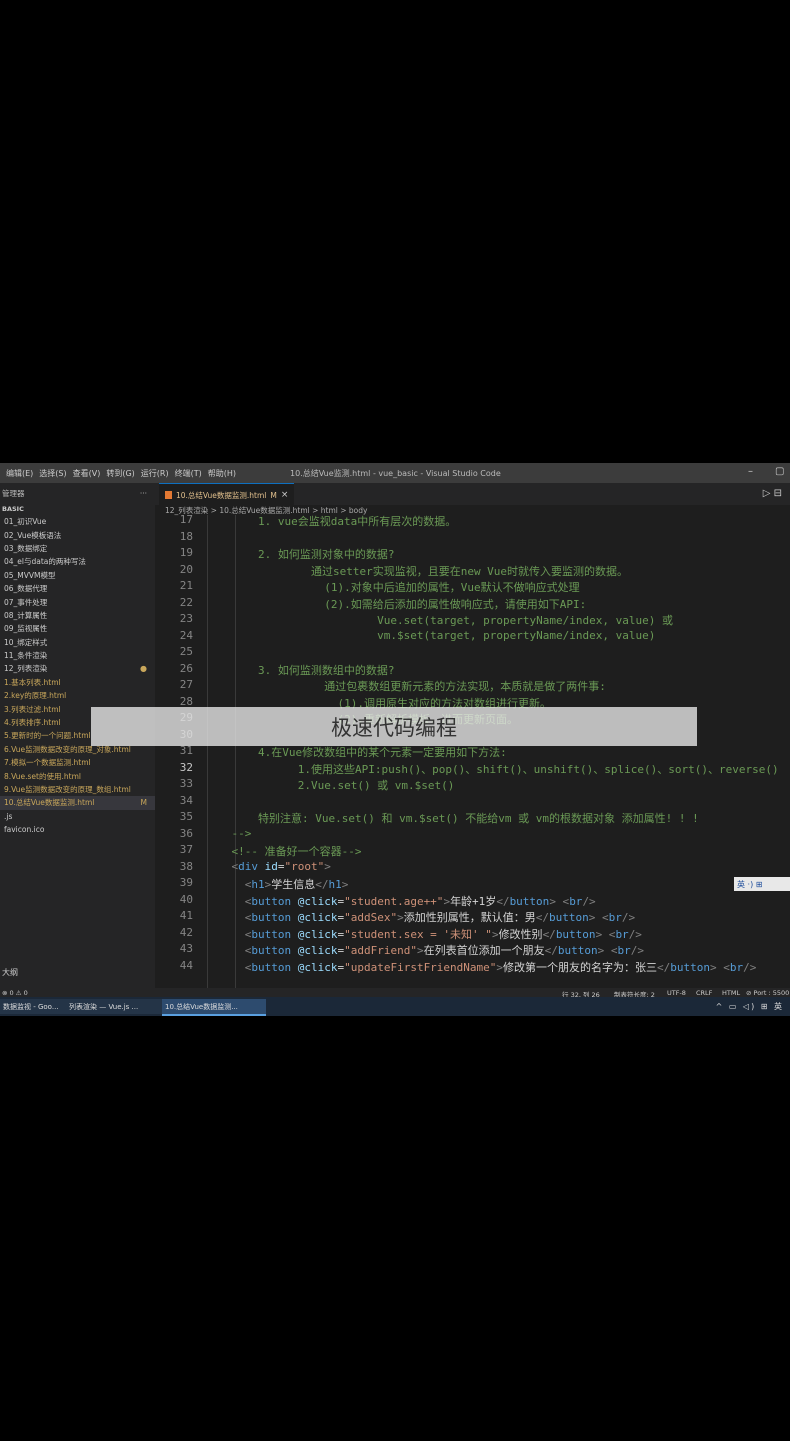 The height and width of the screenshot is (1441, 790). I want to click on code-line: 31 4.在Vue修改数组中的某个元素一定要用如下方法:, so click(472, 752).